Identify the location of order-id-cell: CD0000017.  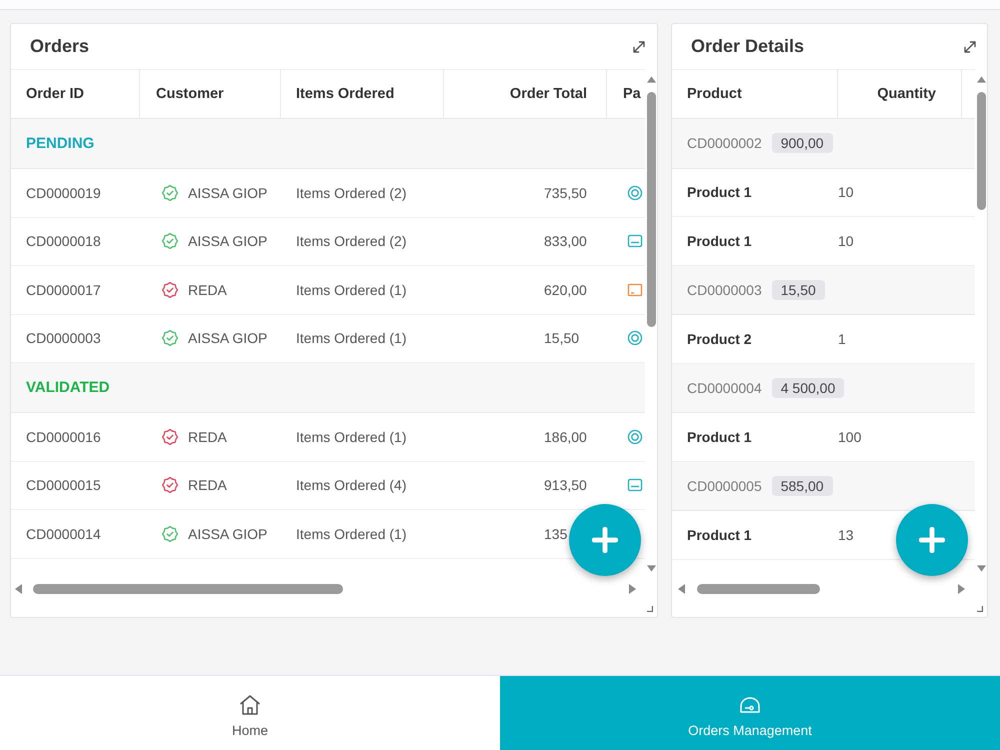
(63, 290).